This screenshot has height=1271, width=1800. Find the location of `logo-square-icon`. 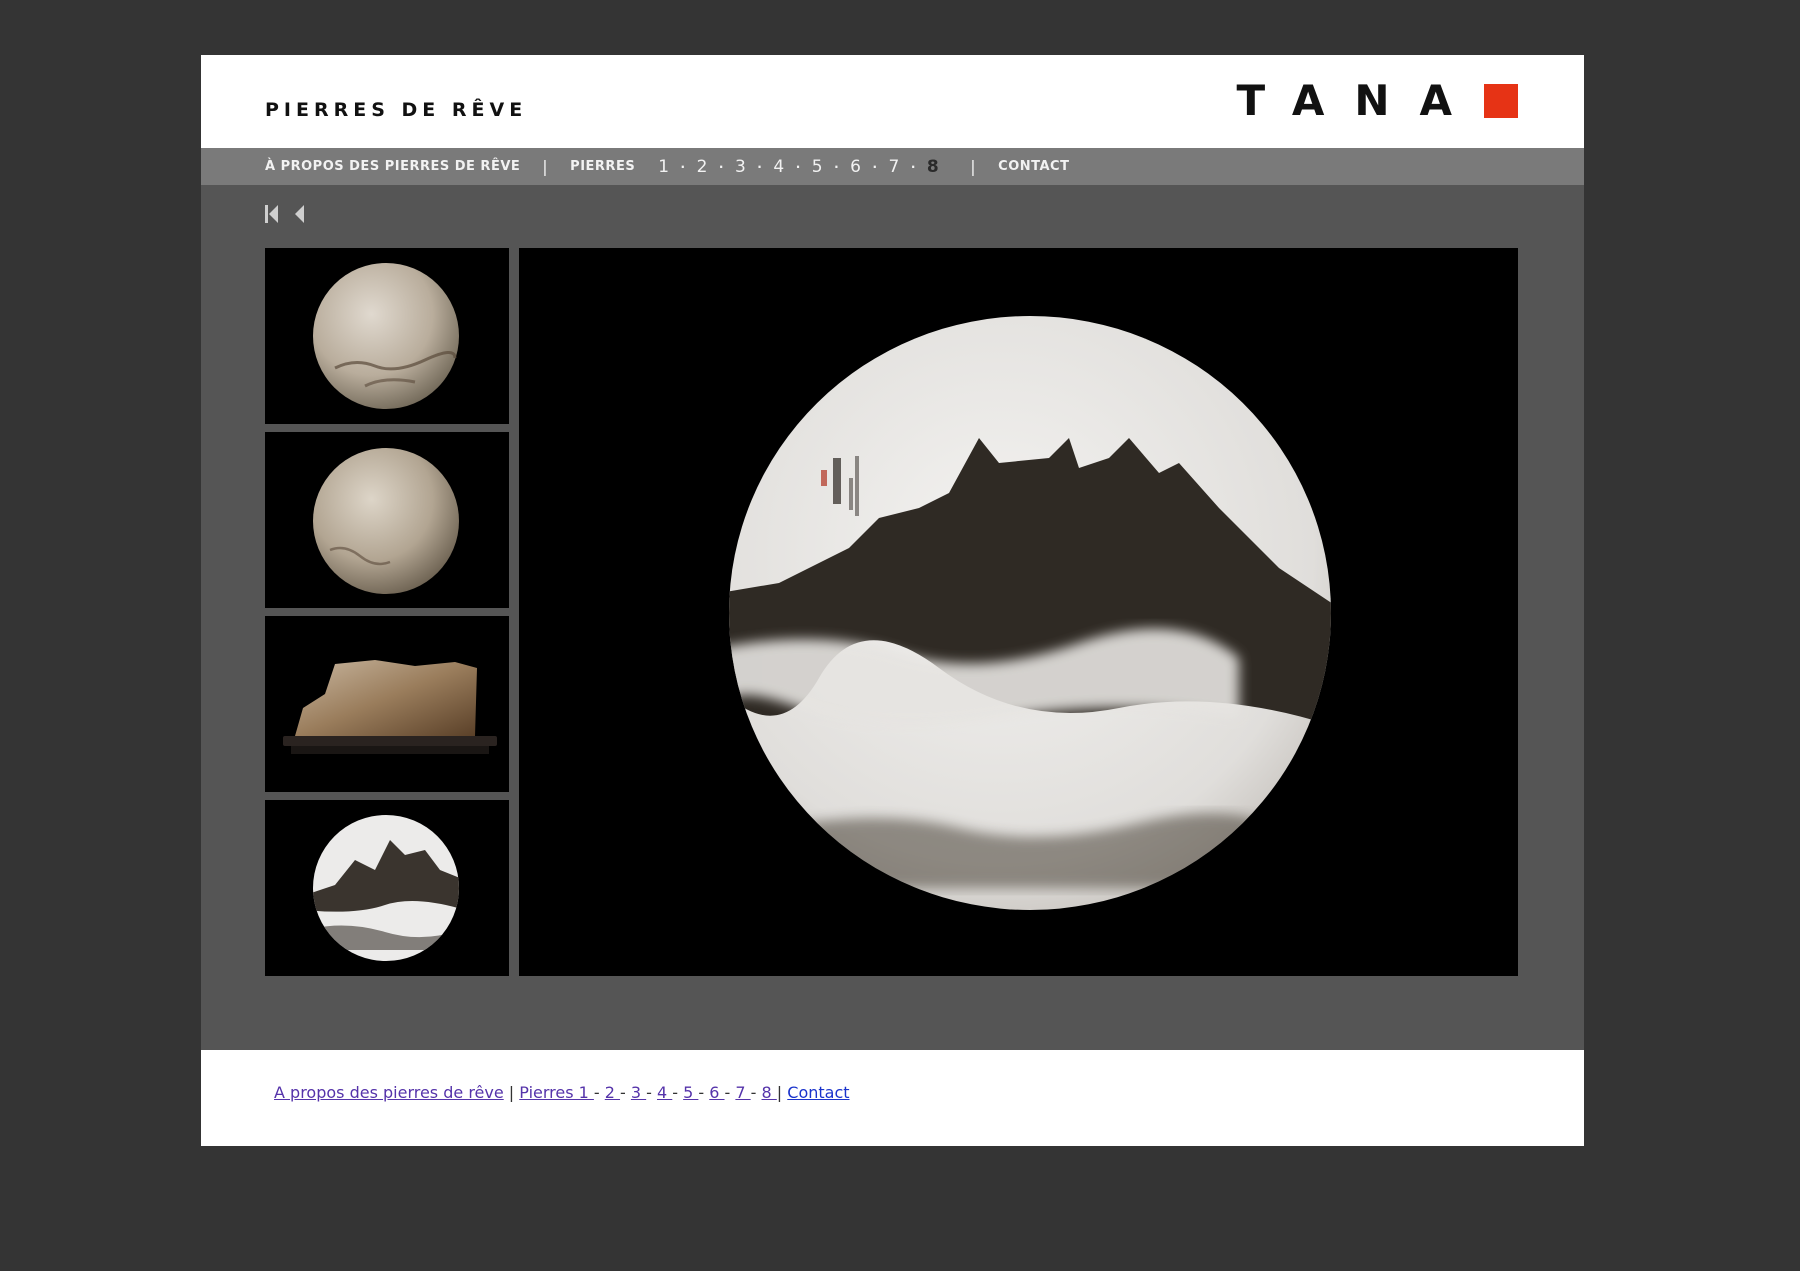

logo-square-icon is located at coordinates (1501, 100).